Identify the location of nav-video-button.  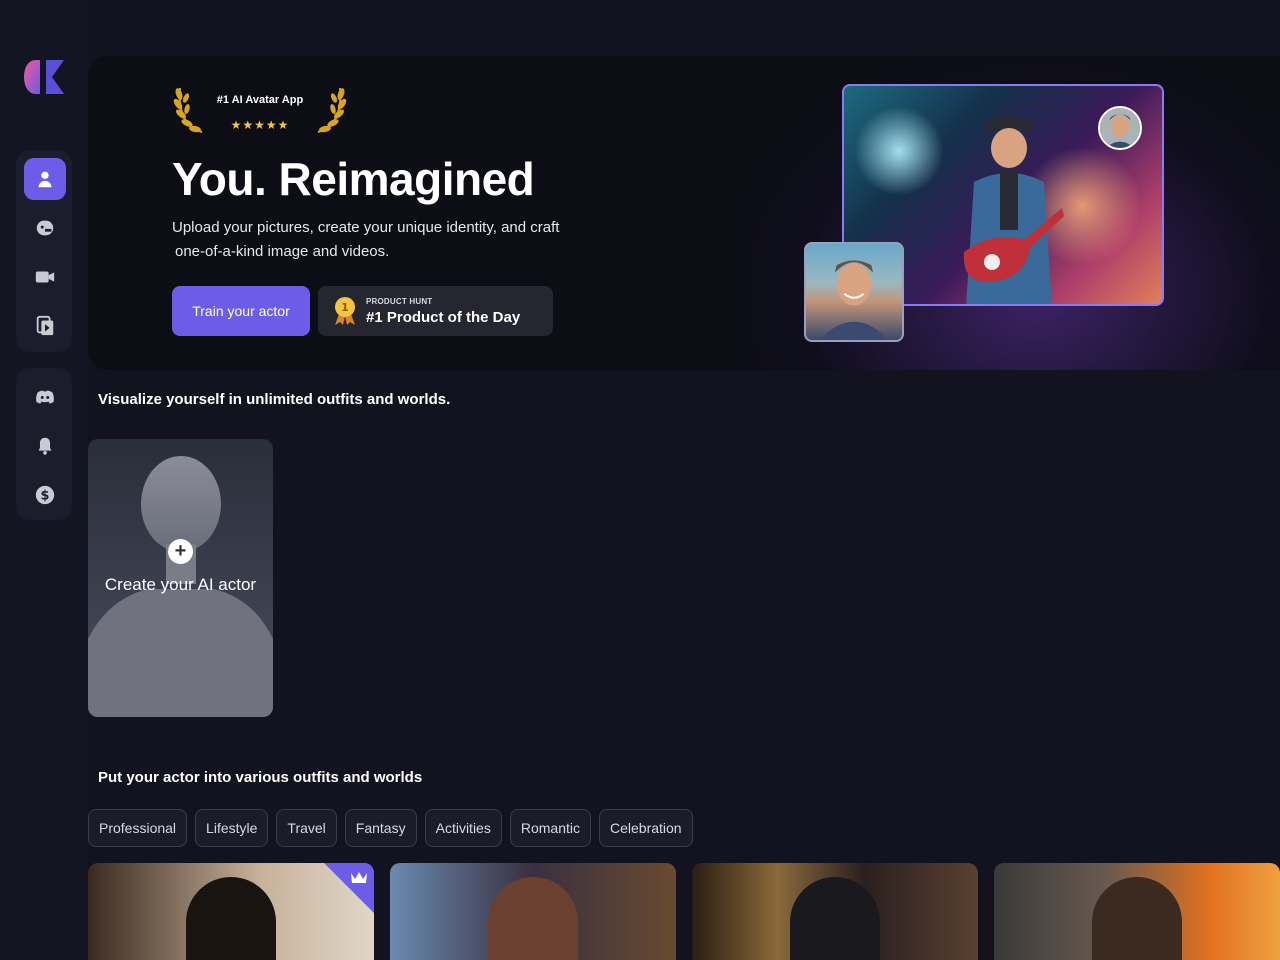
(45, 277).